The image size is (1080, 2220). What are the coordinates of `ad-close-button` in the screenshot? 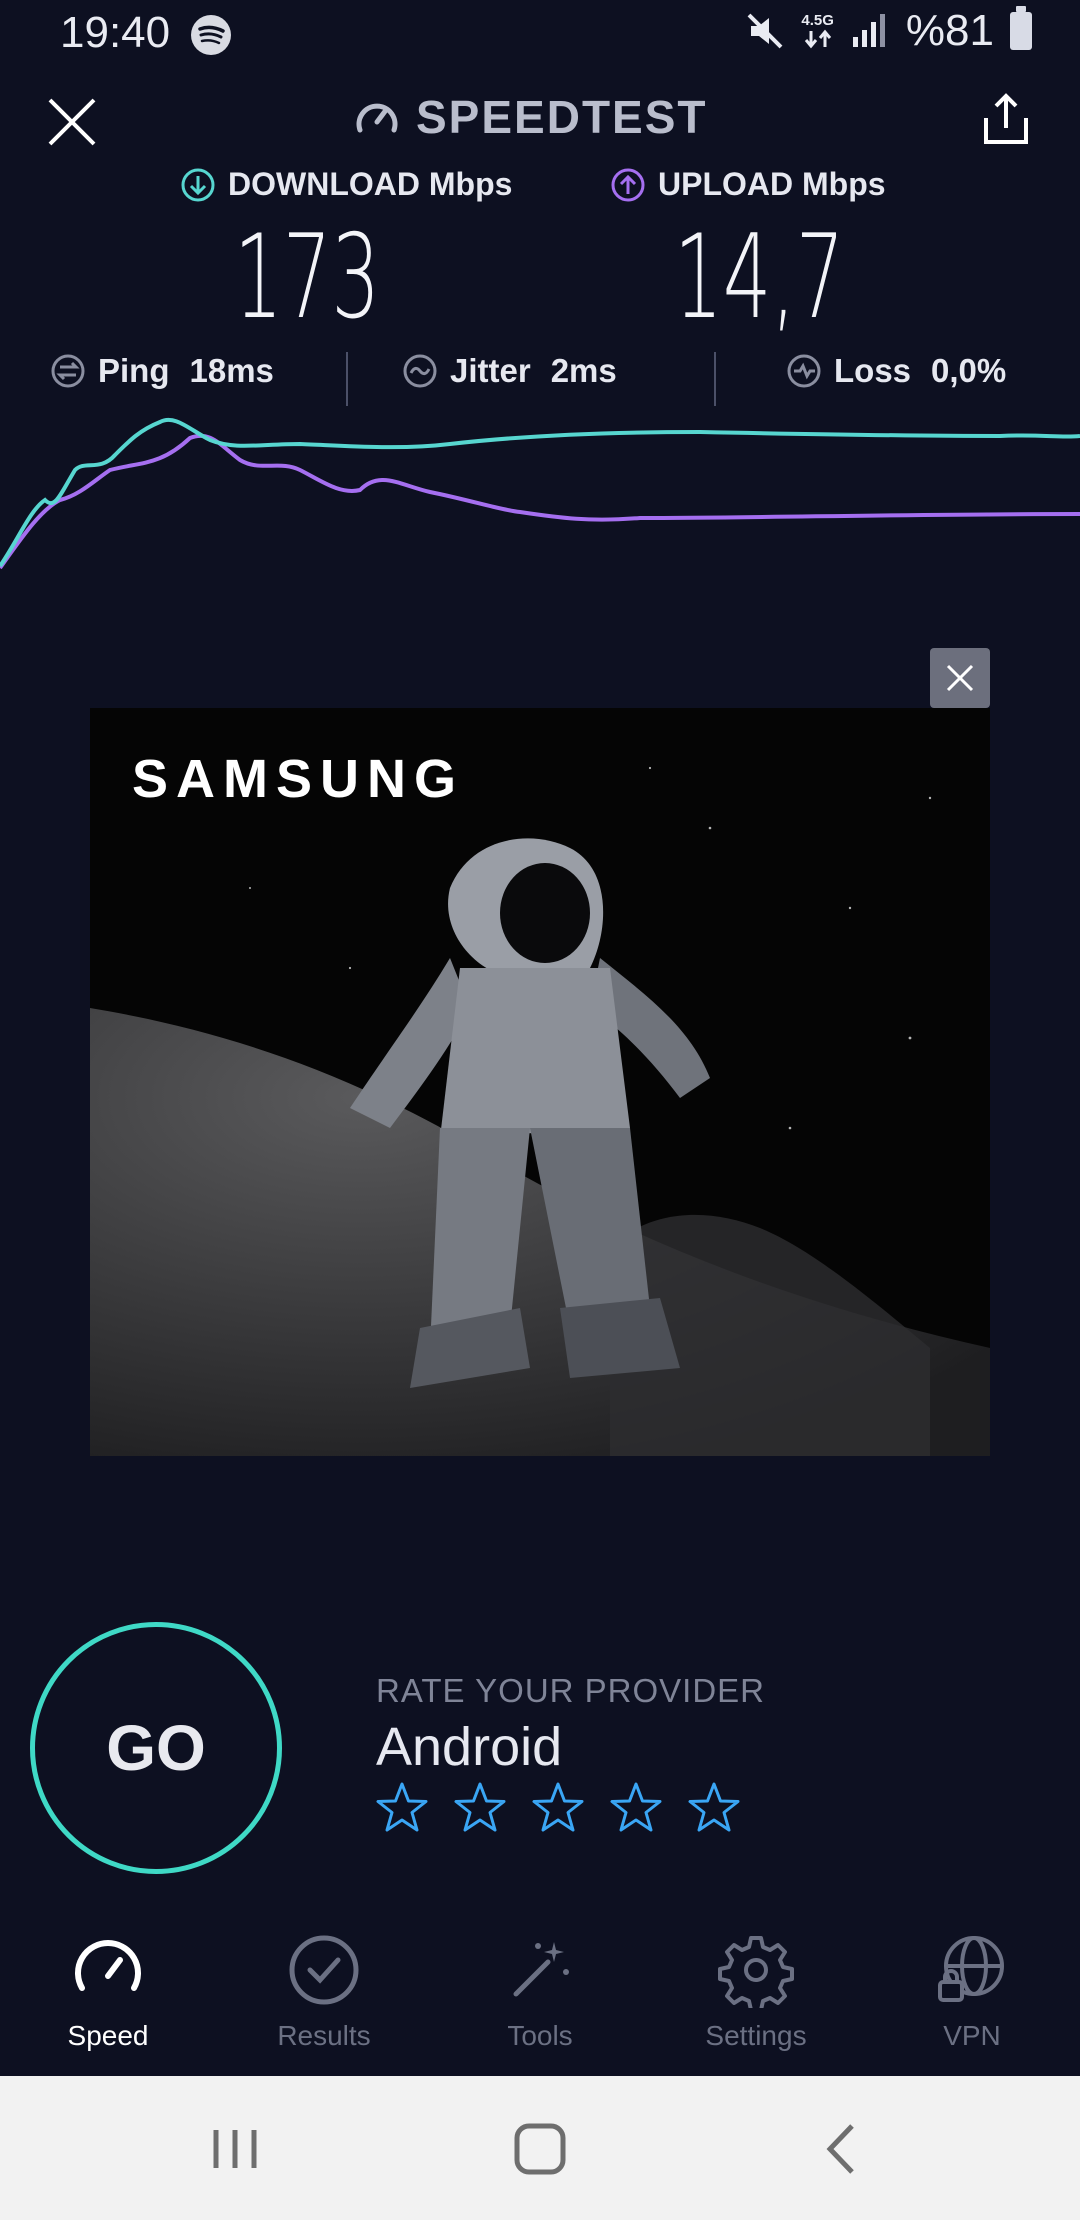 It's located at (960, 678).